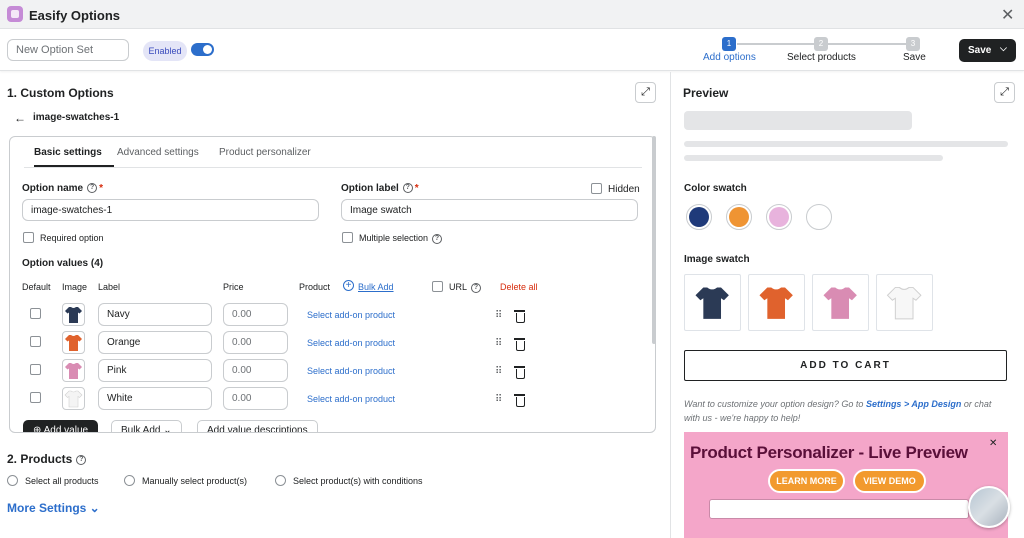  Describe the element at coordinates (913, 404) in the screenshot. I see `app-design-link: Settings > App Design` at that location.